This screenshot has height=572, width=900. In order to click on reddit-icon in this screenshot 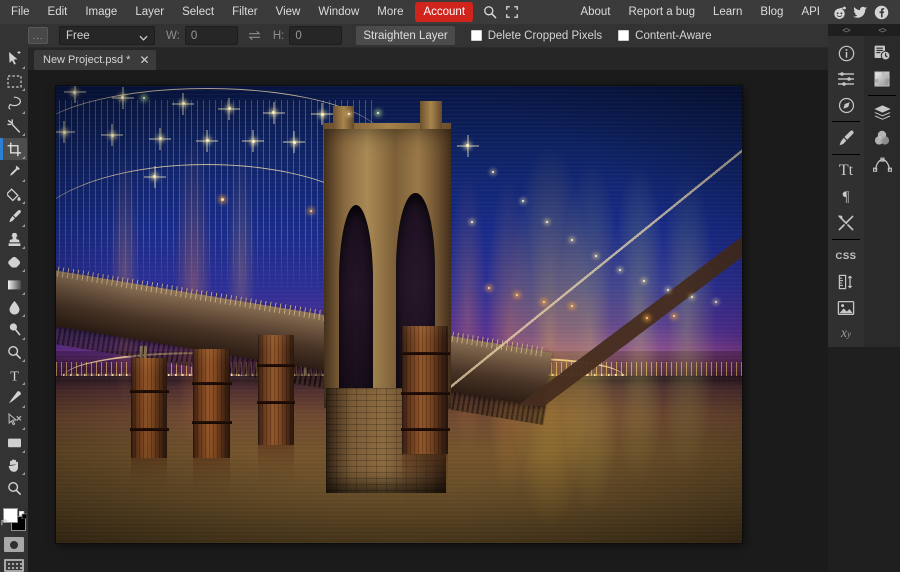, I will do `click(839, 12)`.